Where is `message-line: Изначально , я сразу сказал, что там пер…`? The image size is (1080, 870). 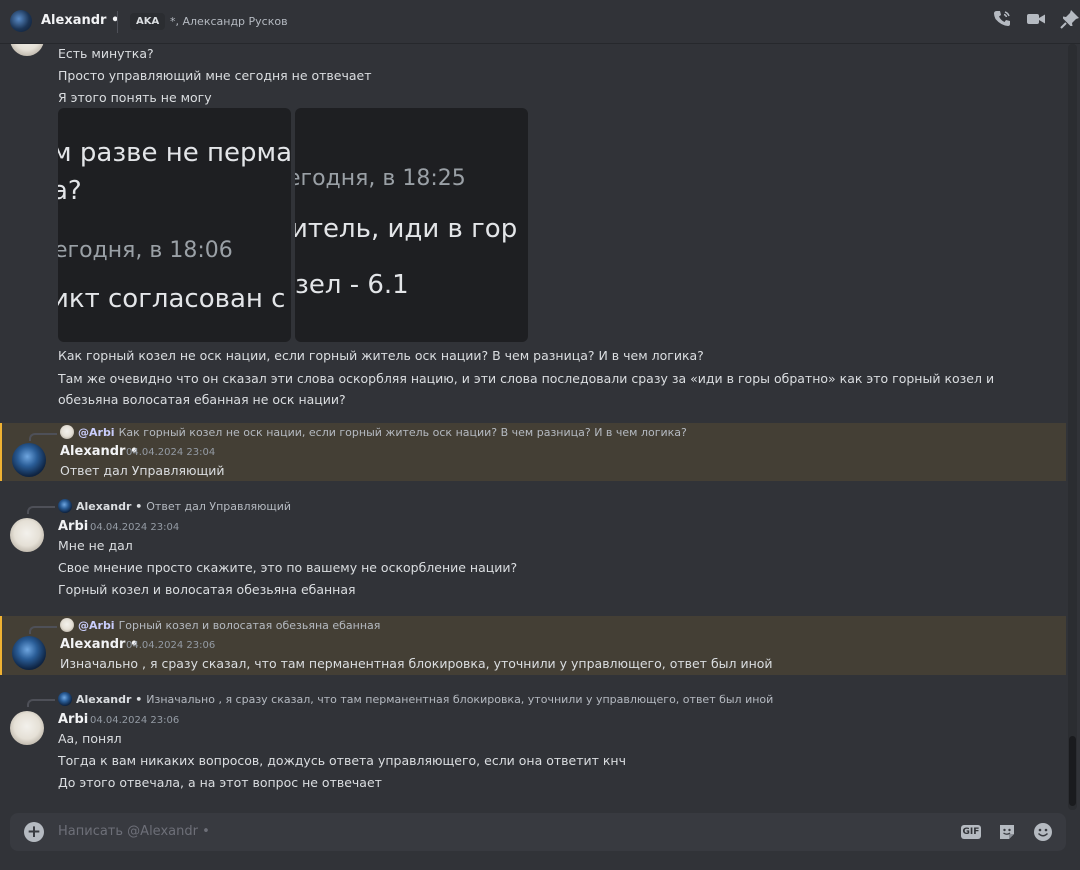
message-line: Изначально , я сразу сказал, что там пер… is located at coordinates (416, 663).